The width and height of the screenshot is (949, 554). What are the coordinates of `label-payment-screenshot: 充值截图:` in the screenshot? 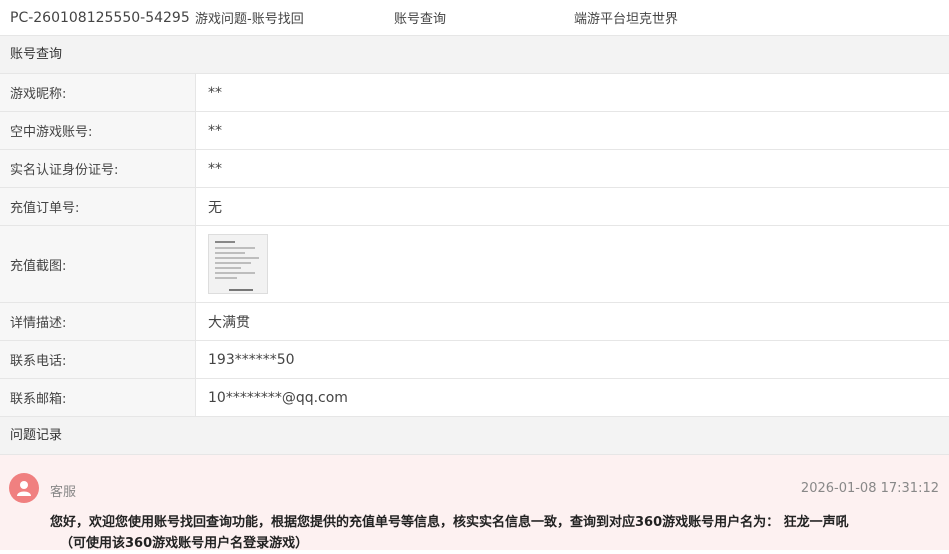 It's located at (98, 264).